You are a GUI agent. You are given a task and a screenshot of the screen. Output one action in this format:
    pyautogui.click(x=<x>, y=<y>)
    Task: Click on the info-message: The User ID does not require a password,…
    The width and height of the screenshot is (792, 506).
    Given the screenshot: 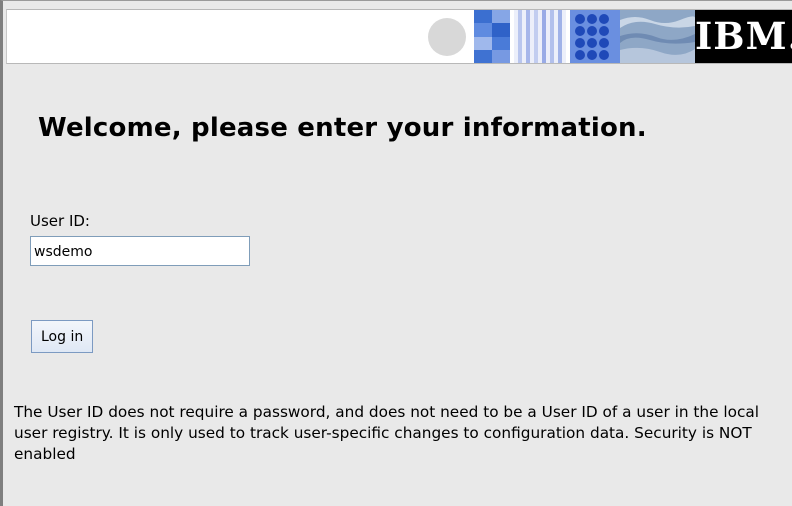 What is the action you would take?
    pyautogui.click(x=387, y=433)
    